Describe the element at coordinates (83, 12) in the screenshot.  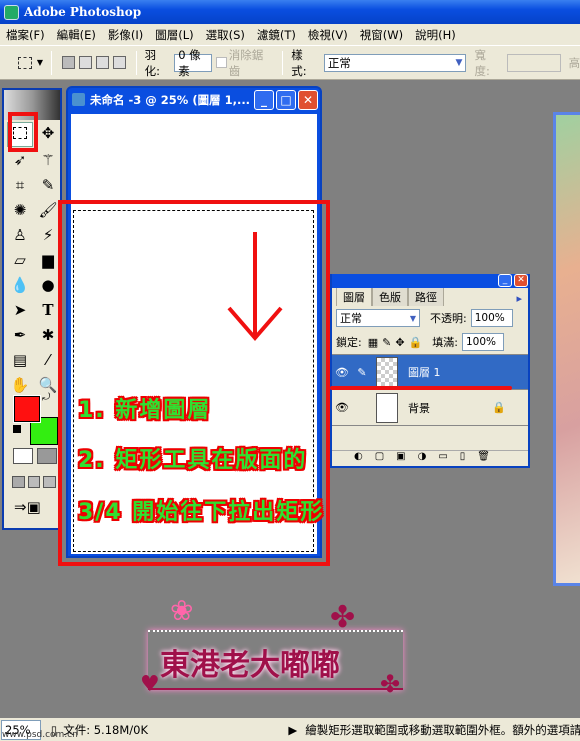
I see `app-title: Adobe Photoshop` at that location.